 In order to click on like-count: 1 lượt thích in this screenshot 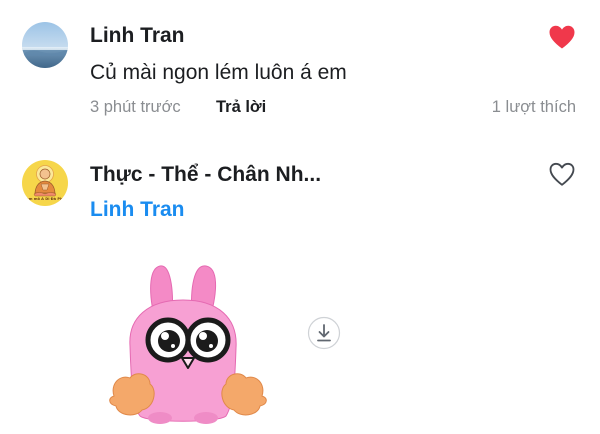, I will do `click(534, 107)`.